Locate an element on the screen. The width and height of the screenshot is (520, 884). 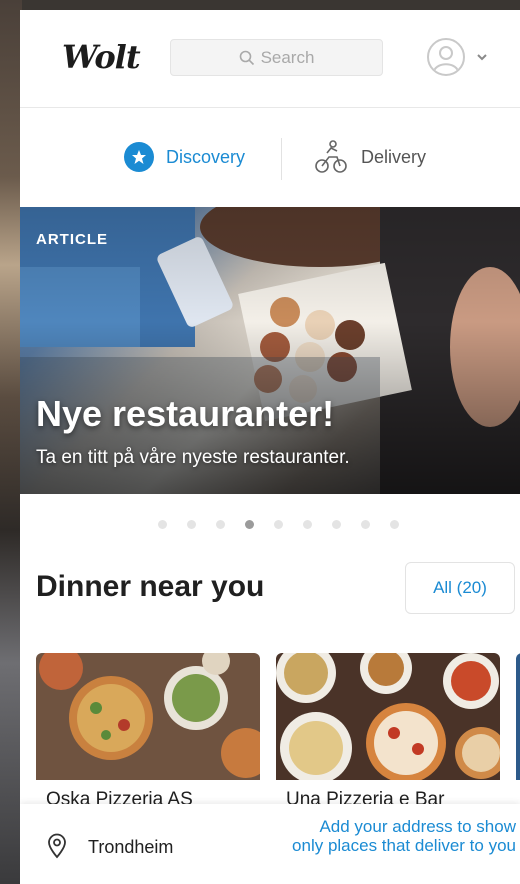
top-header: Wolt Search is located at coordinates (270, 59).